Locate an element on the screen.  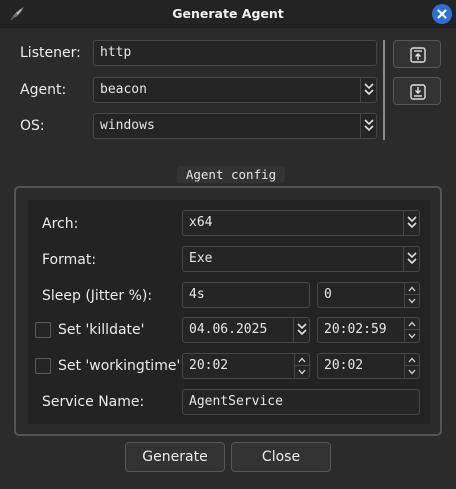
killdate-date: 04.06.2025 is located at coordinates (228, 329).